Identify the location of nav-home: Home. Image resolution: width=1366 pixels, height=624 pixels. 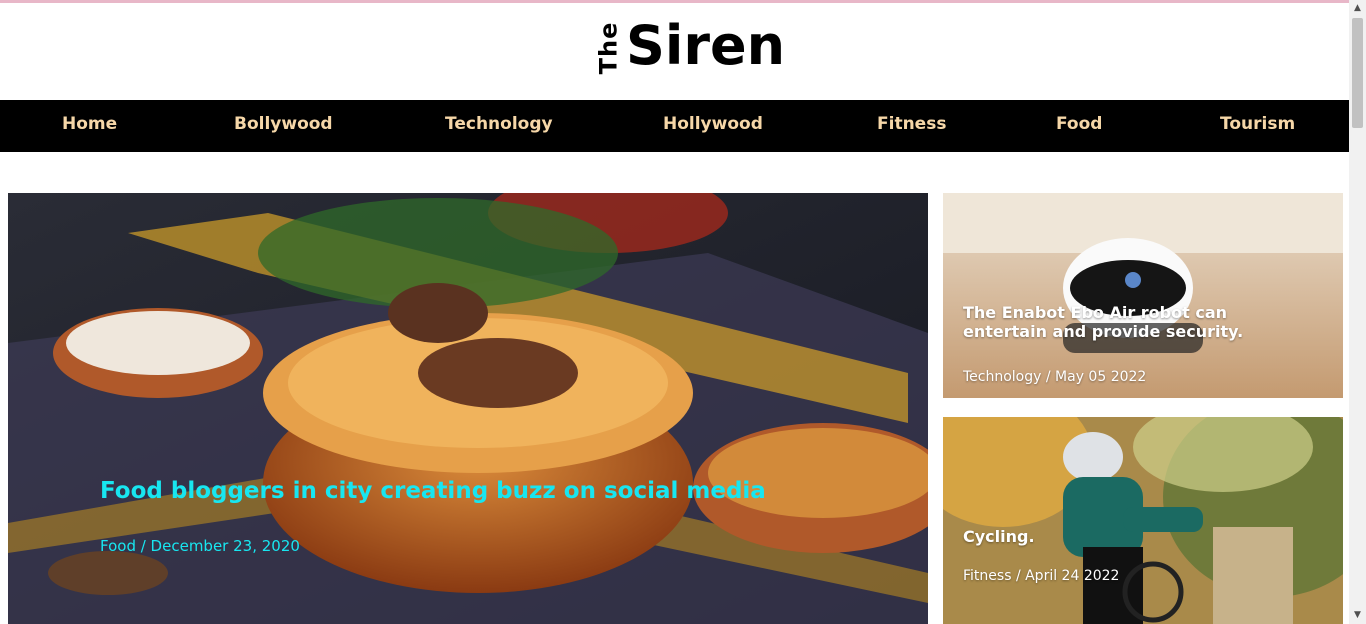
(89, 126).